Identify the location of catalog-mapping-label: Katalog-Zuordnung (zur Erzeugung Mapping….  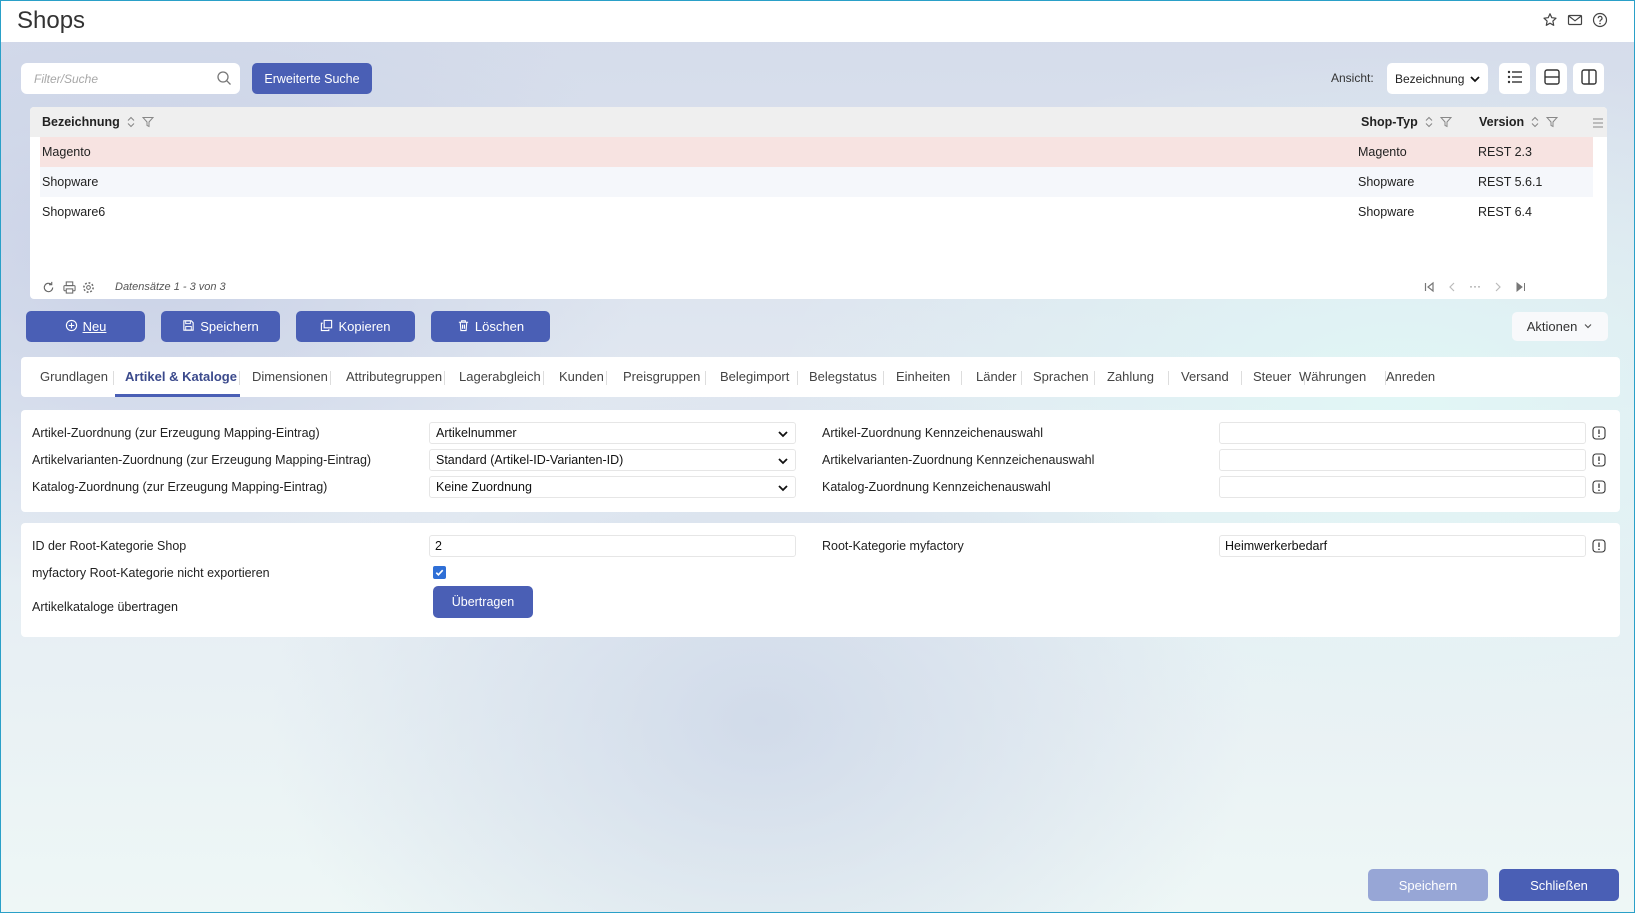
(180, 487).